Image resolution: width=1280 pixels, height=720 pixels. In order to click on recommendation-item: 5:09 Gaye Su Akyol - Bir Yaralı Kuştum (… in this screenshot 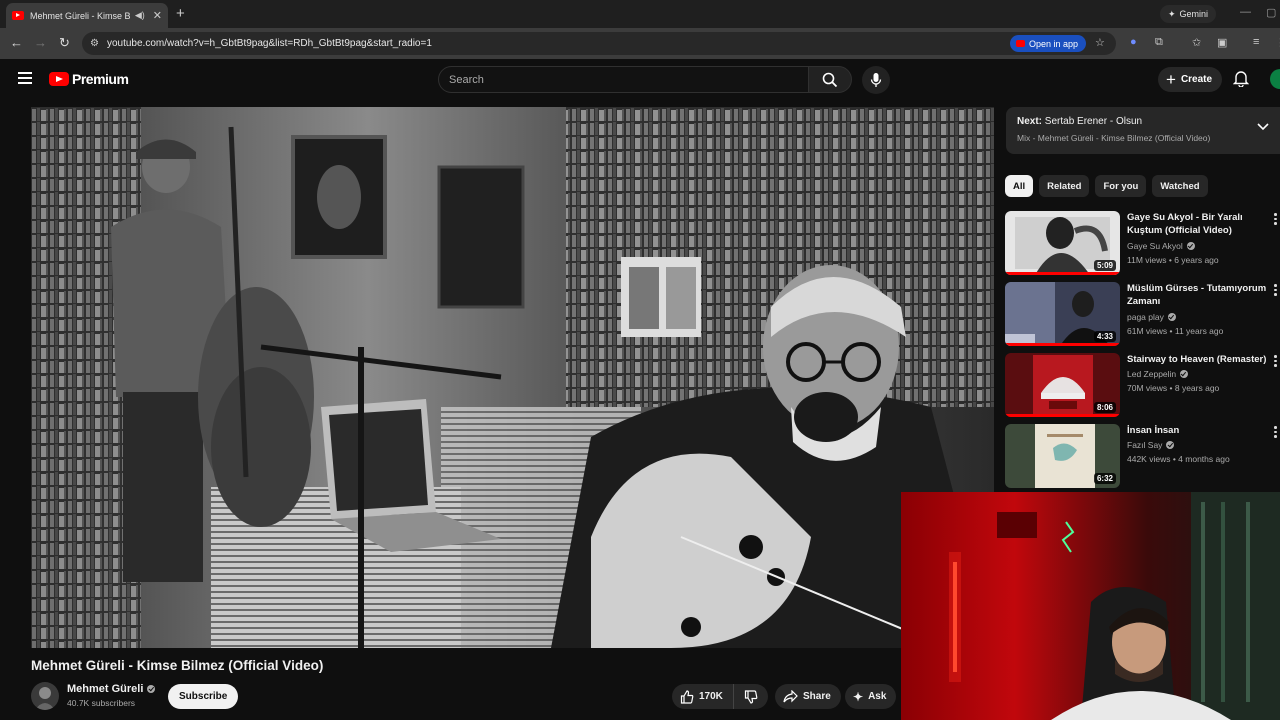, I will do `click(1142, 244)`.